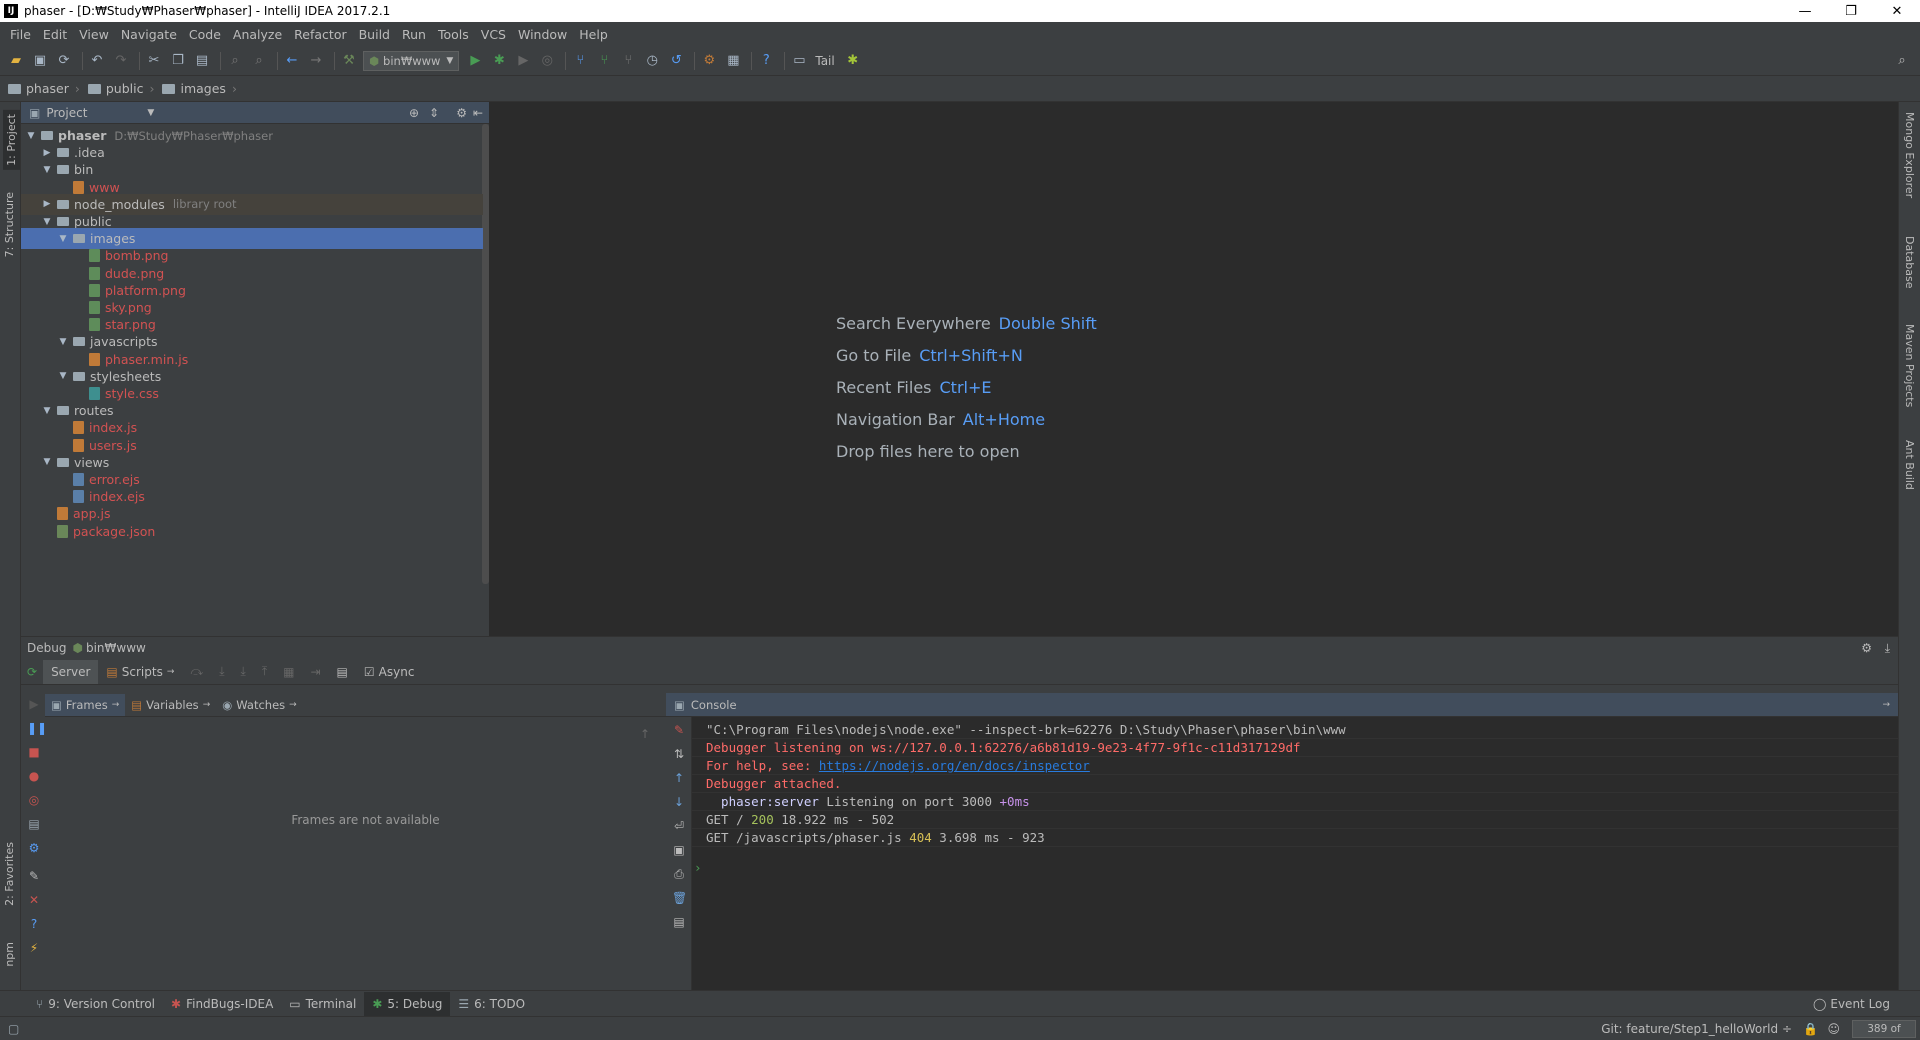  I want to click on copy-icon: ❐, so click(178, 61).